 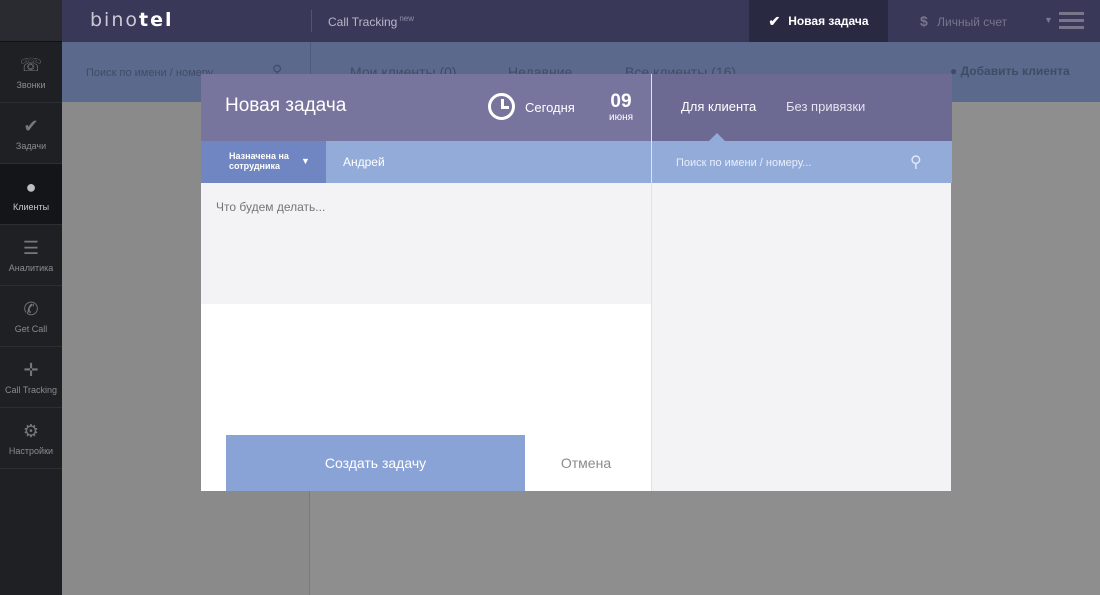 I want to click on create-task-button: Создать задачу, so click(x=375, y=463).